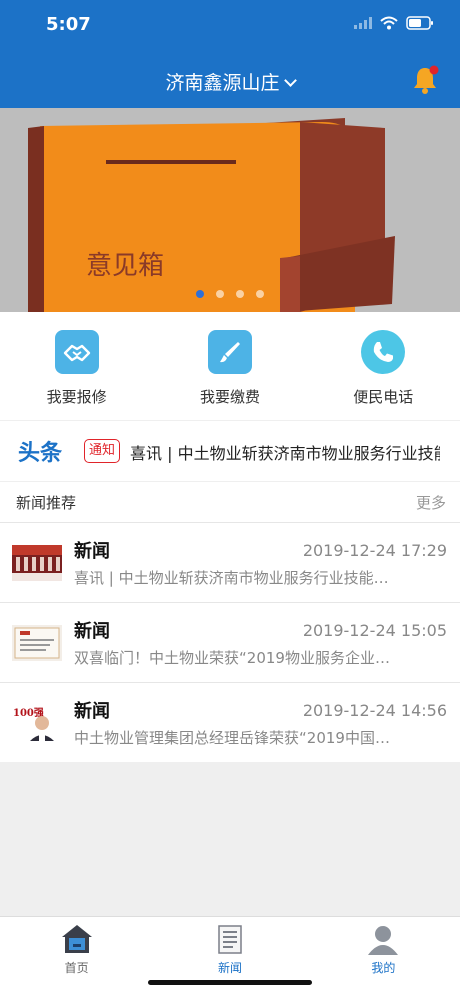  Describe the element at coordinates (383, 968) in the screenshot. I see `tab-profile-label: 我的` at that location.